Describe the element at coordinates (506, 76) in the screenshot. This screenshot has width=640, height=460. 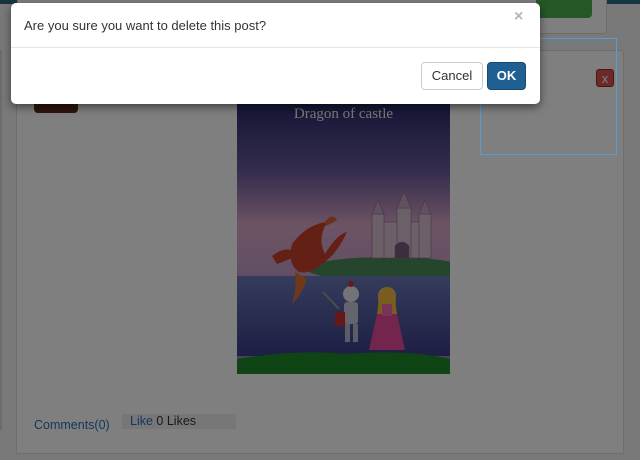
I see `ok-button: OK` at that location.